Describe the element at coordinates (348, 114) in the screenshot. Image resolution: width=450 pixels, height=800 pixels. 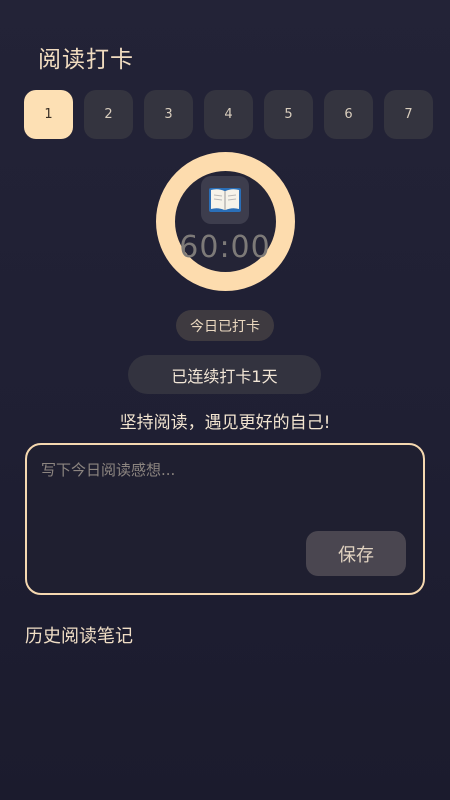
I see `day-chip-6: 6` at that location.